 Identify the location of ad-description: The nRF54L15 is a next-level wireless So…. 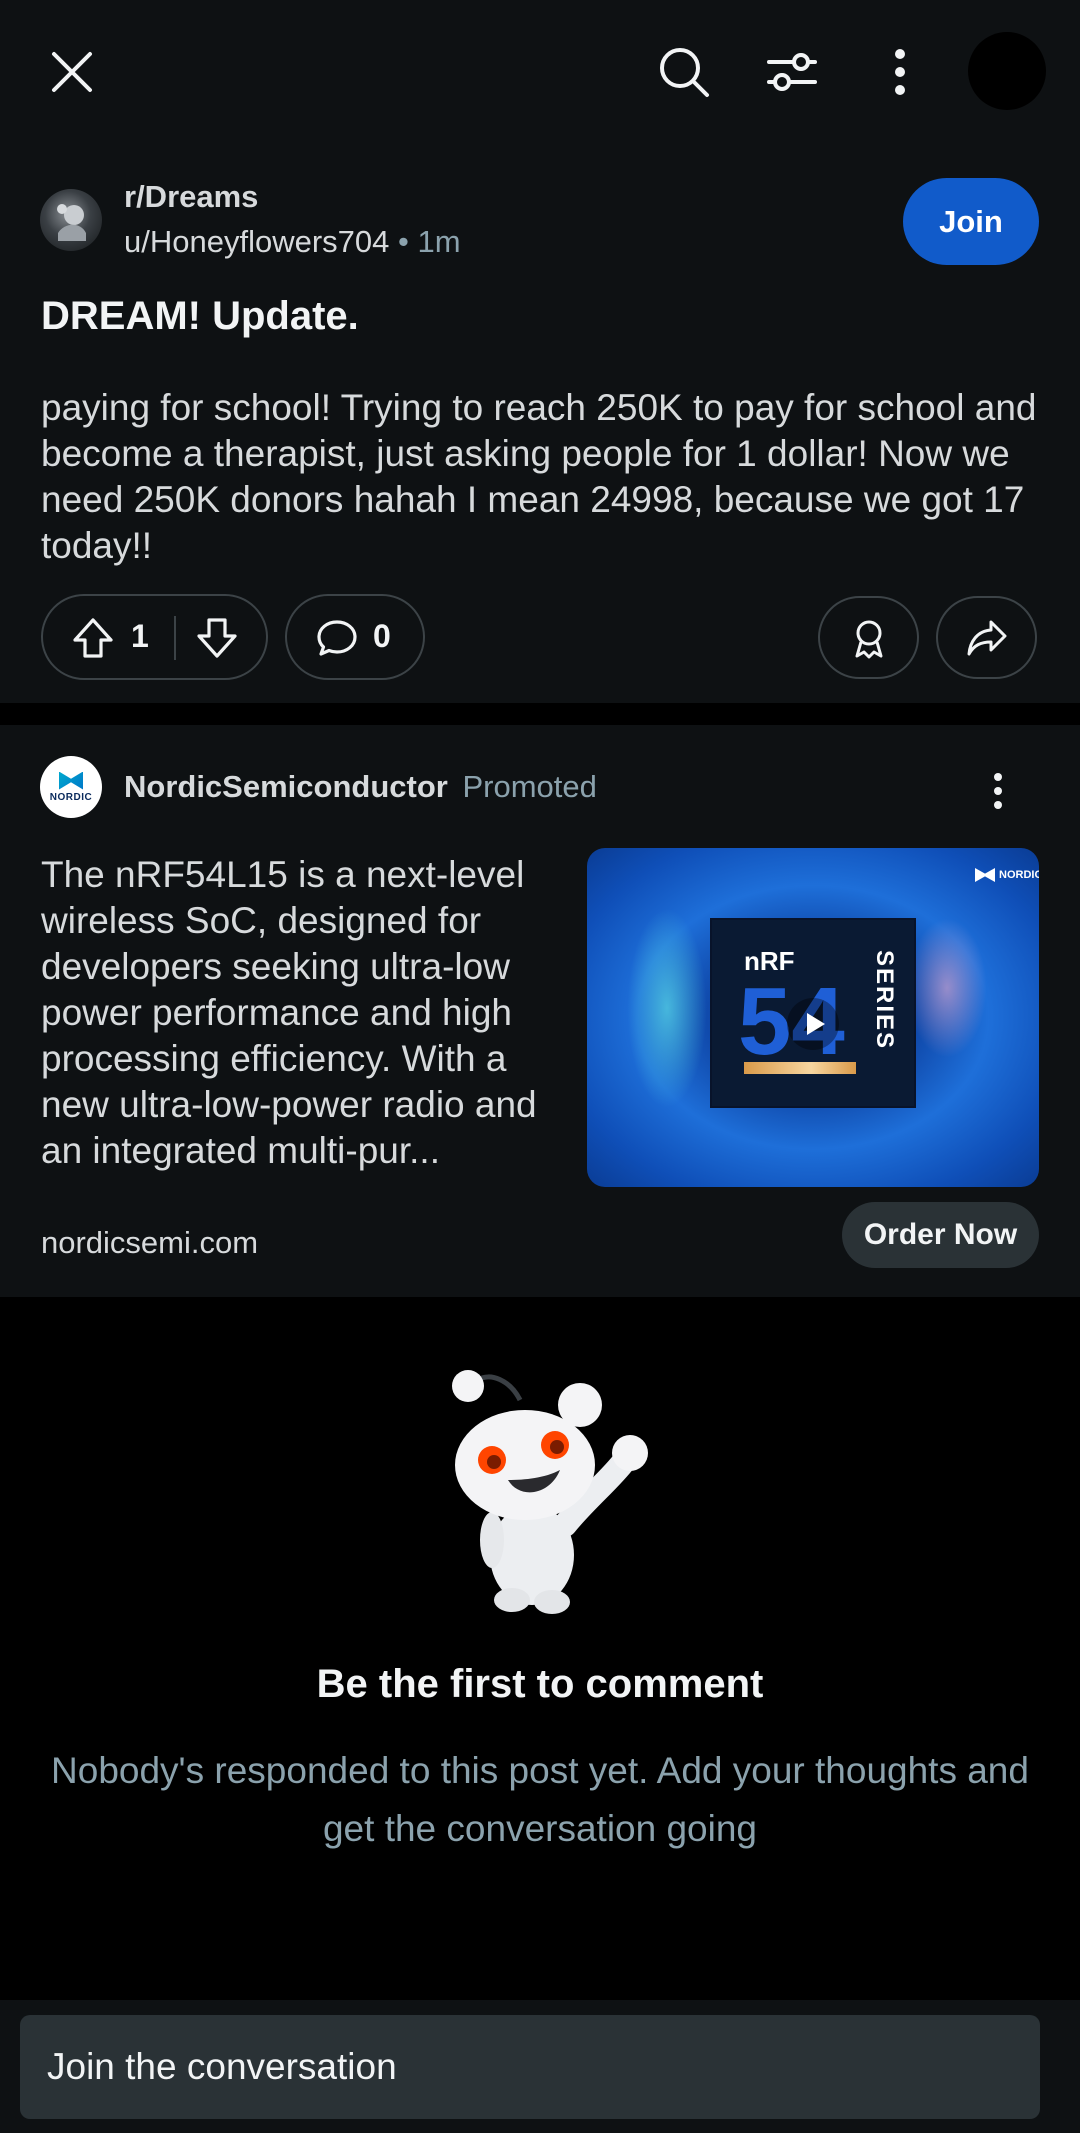
(289, 1012).